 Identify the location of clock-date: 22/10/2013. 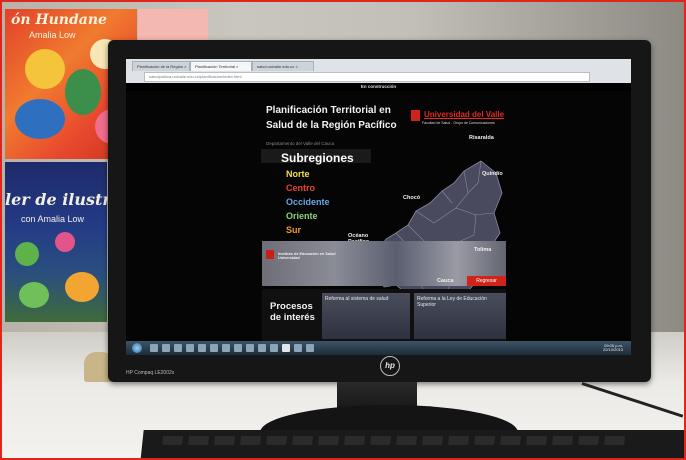
(612, 349).